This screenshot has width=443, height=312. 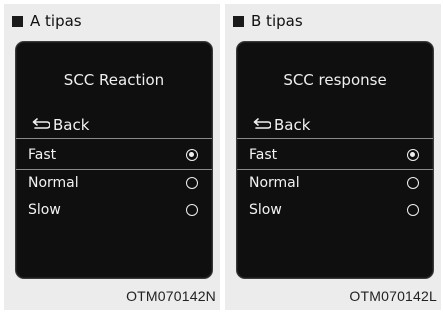 What do you see at coordinates (171, 296) in the screenshot?
I see `figure-caption: OTM070142N` at bounding box center [171, 296].